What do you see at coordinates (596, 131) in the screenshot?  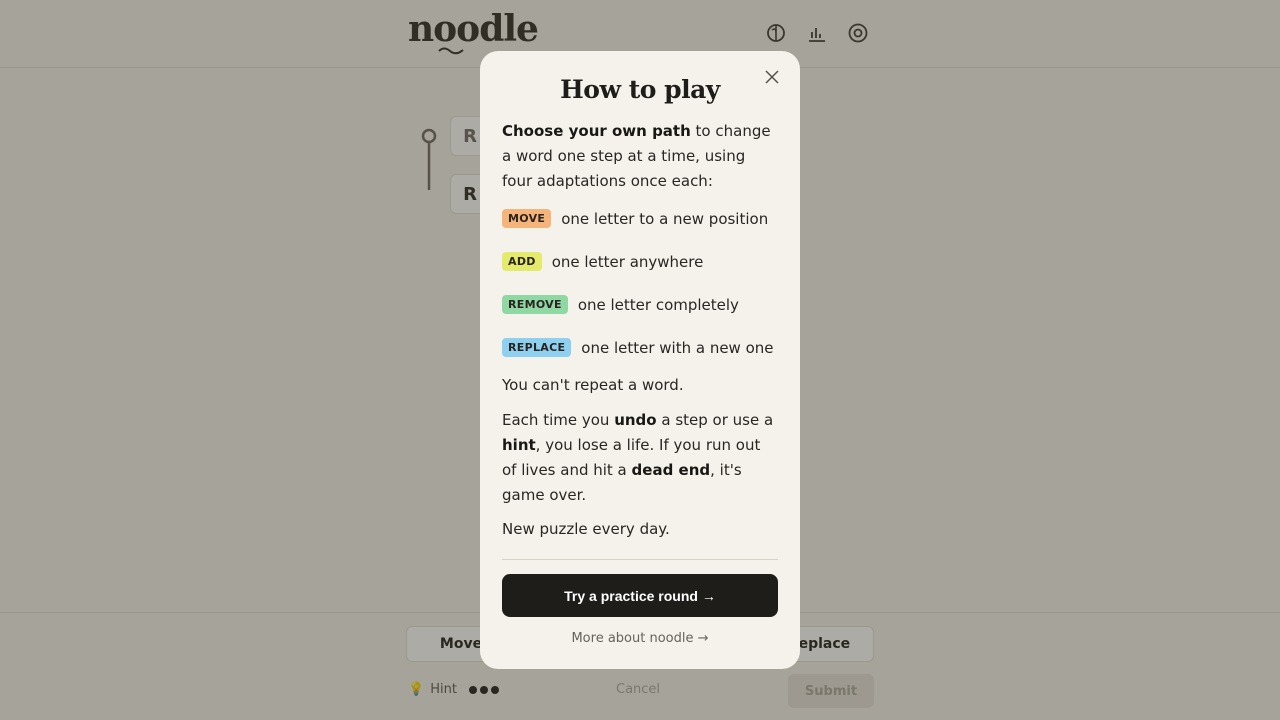 I see `intro-bold: Choose your own path` at bounding box center [596, 131].